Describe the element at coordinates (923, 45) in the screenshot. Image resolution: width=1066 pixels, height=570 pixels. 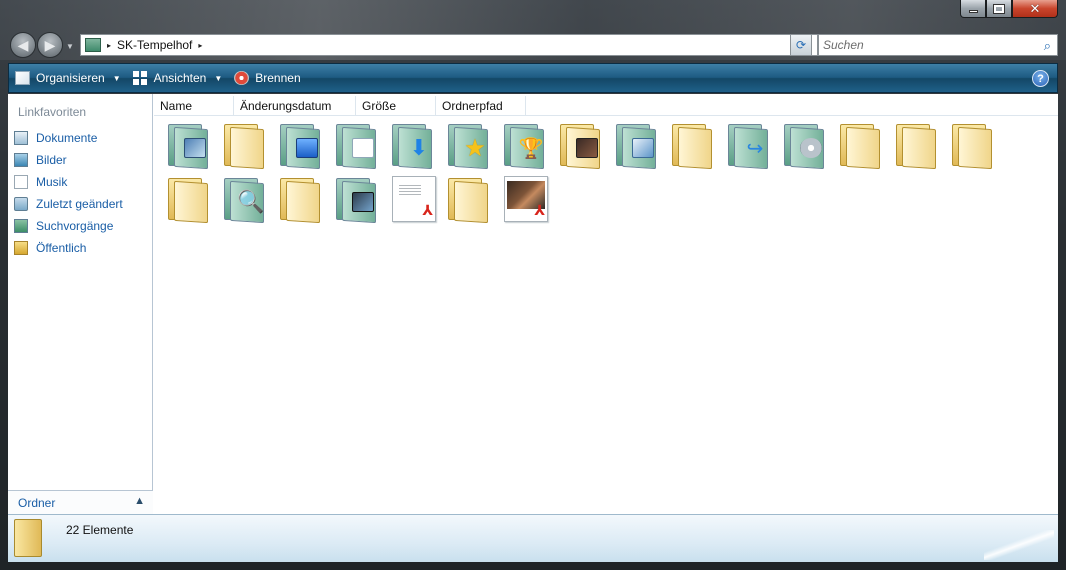
I see `search-input` at that location.